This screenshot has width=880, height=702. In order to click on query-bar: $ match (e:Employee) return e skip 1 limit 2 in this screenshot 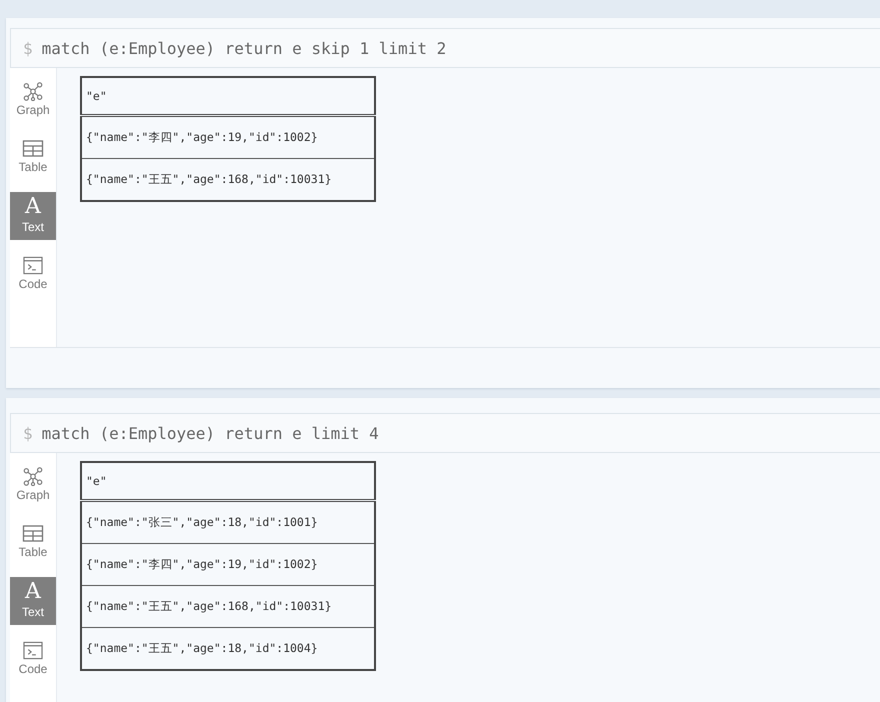, I will do `click(445, 48)`.